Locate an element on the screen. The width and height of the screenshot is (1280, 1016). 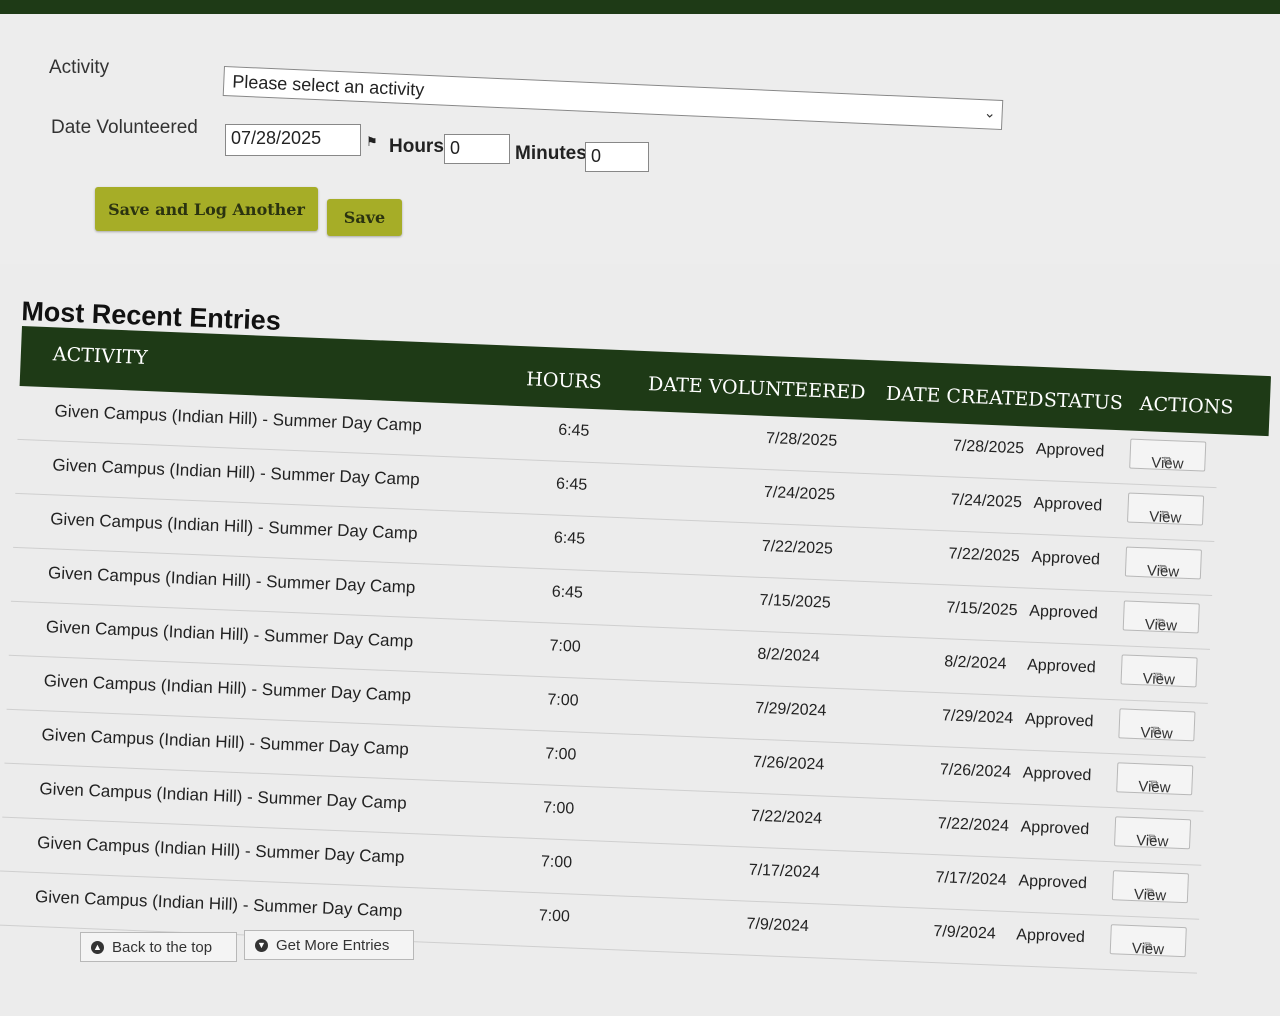
save-button: Save is located at coordinates (364, 217).